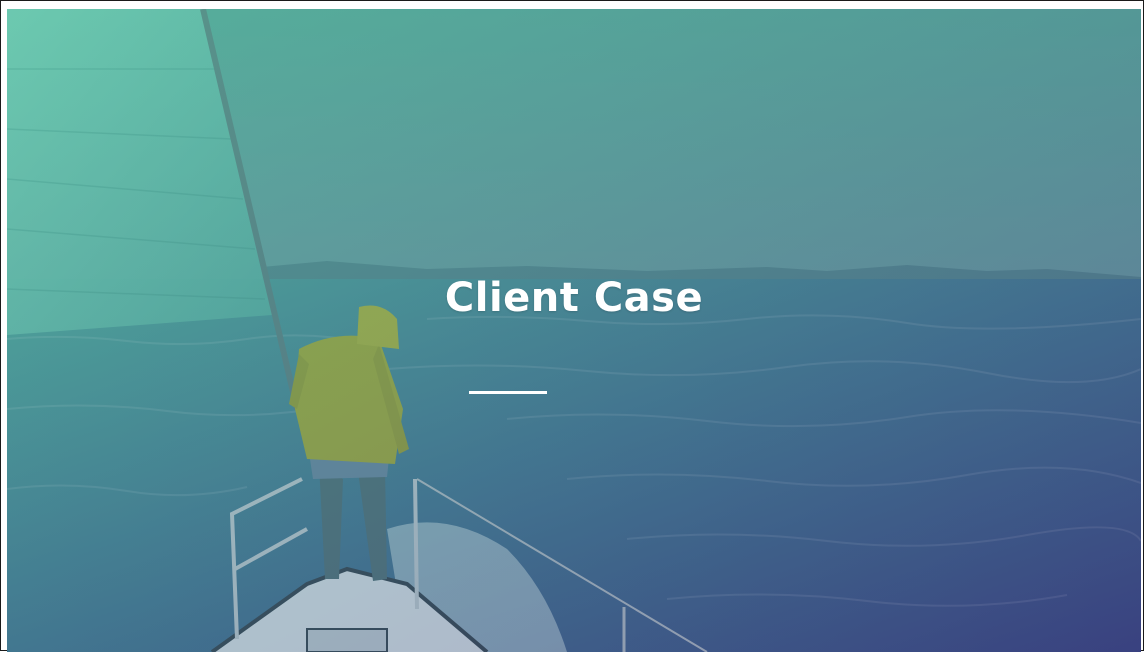 The image size is (1144, 652). I want to click on slide-title: Client Case, so click(574, 298).